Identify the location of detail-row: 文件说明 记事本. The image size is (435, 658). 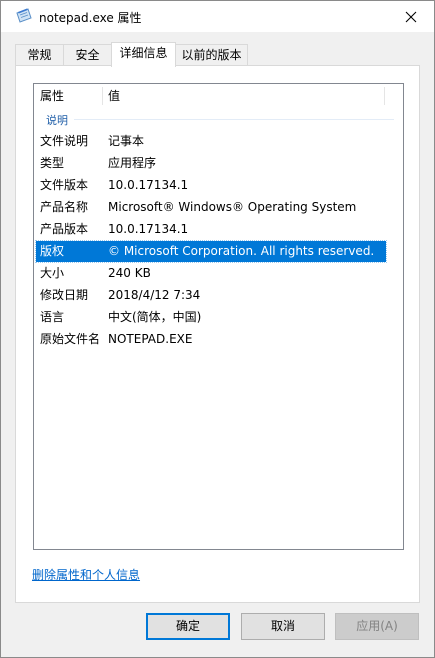
(211, 141).